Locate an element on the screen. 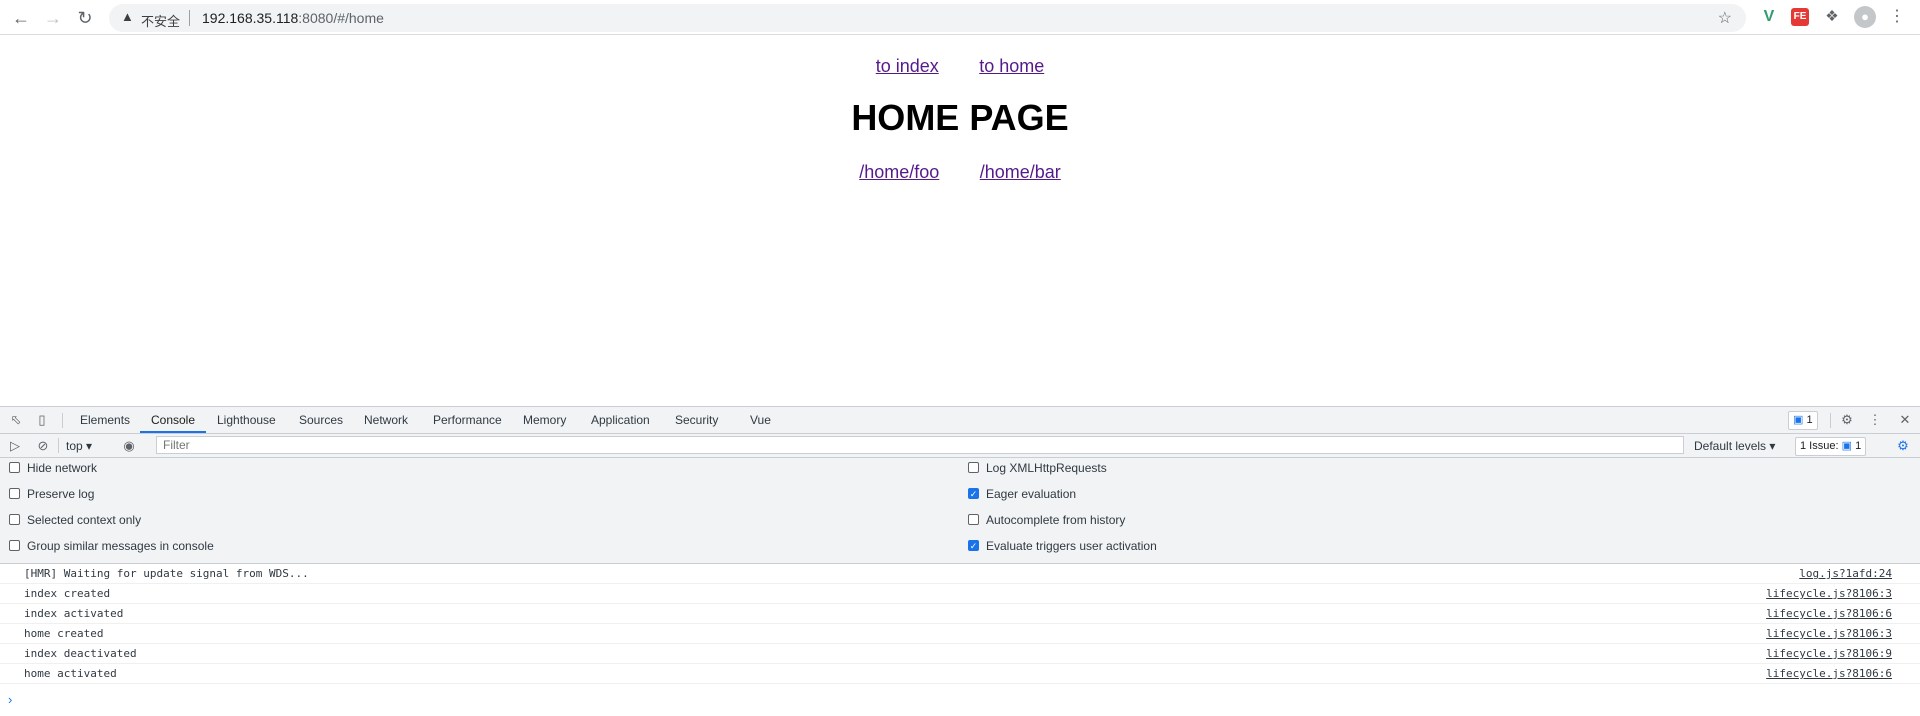 The image size is (1920, 716). issues-badge-count: 1 is located at coordinates (1809, 420).